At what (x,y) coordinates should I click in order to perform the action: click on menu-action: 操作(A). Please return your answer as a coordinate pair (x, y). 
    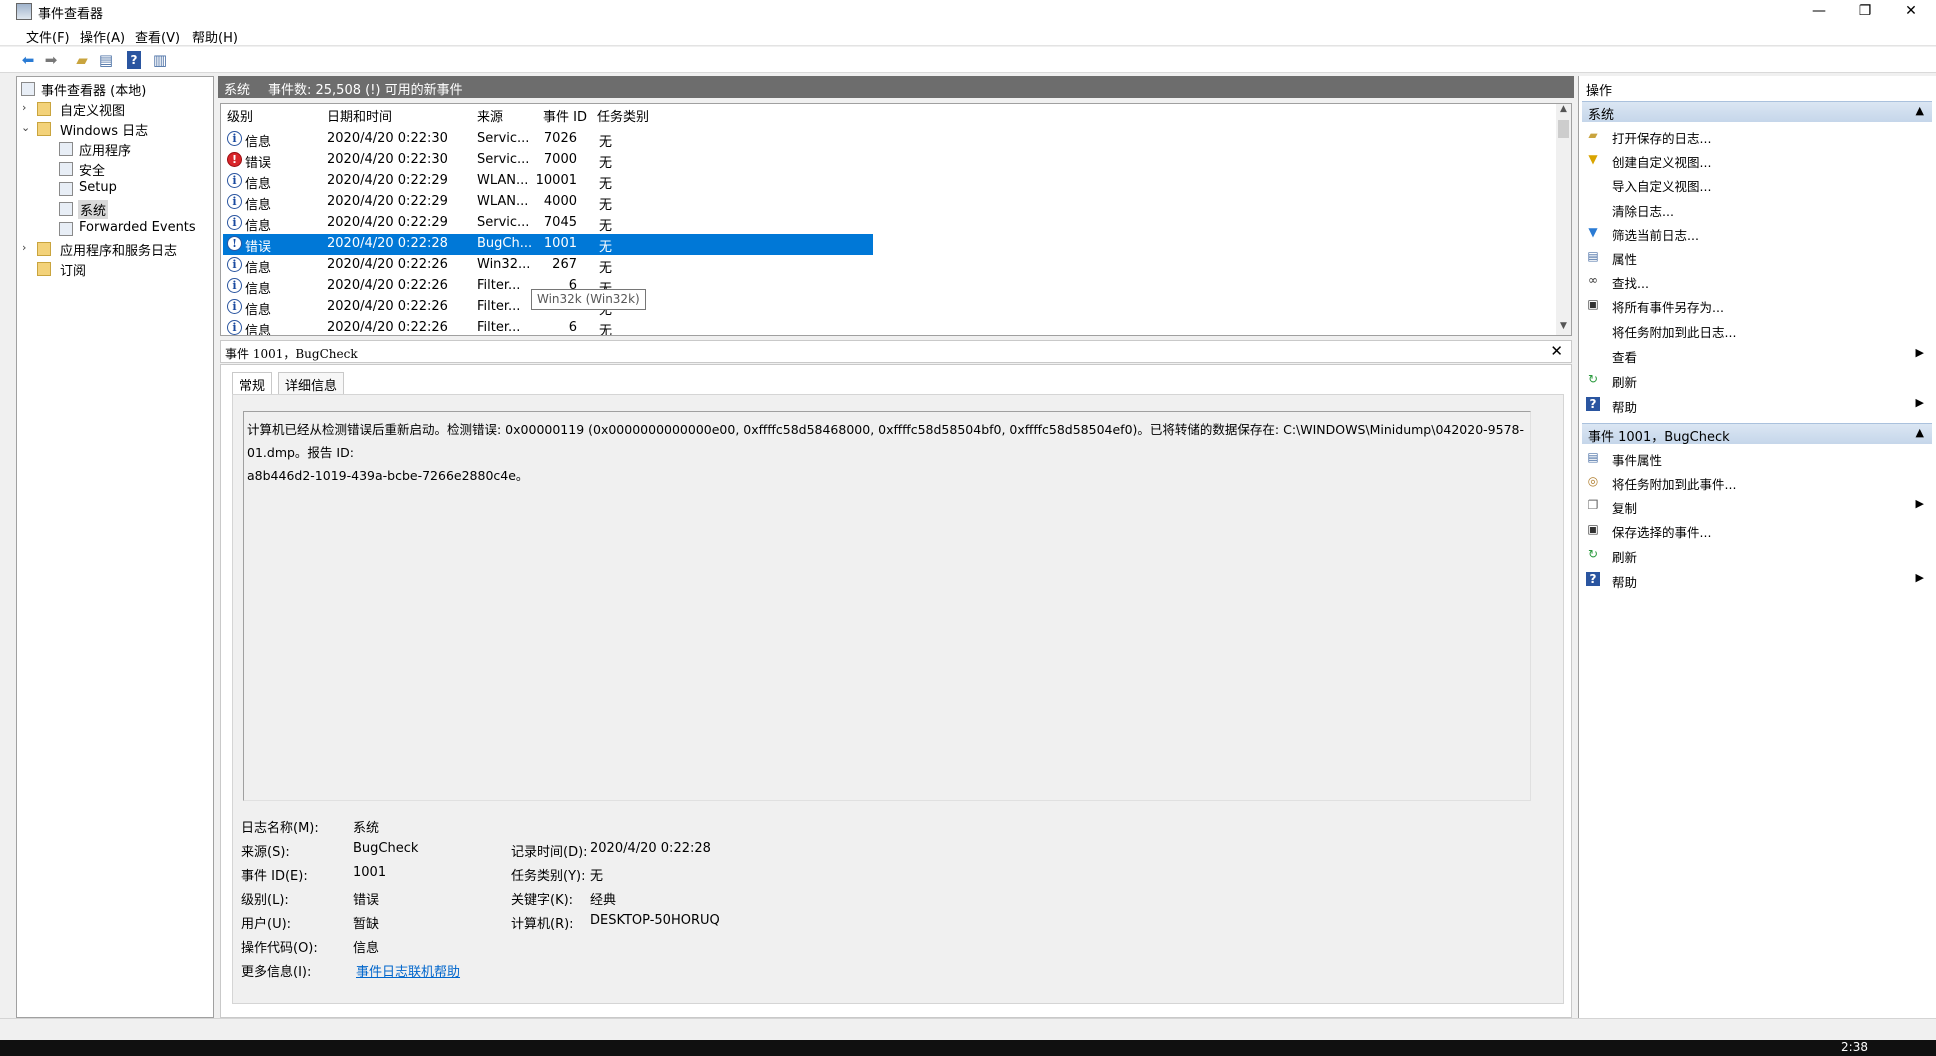
    Looking at the image, I should click on (102, 36).